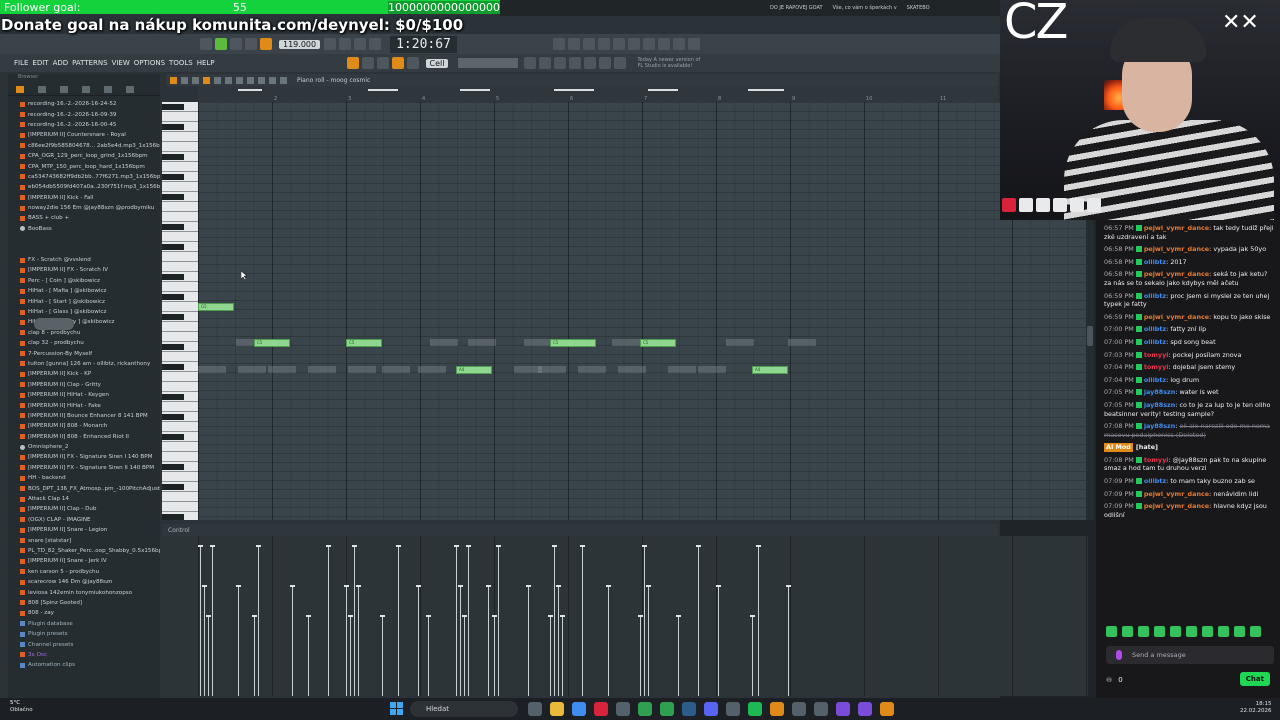  Describe the element at coordinates (84, 644) in the screenshot. I see `browser-section: Channel presets` at that location.